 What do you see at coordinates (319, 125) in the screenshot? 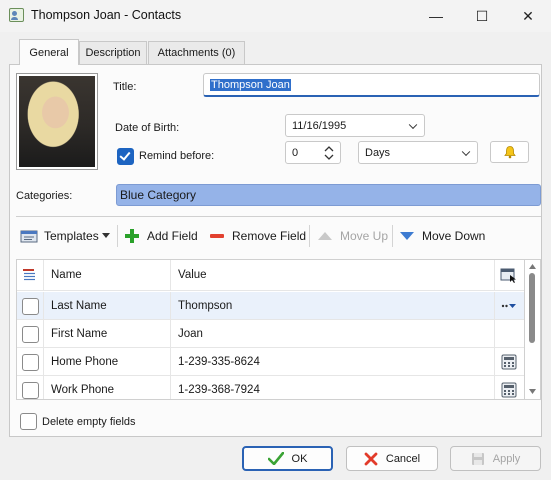
I see `dob-value: 11/16/1995` at bounding box center [319, 125].